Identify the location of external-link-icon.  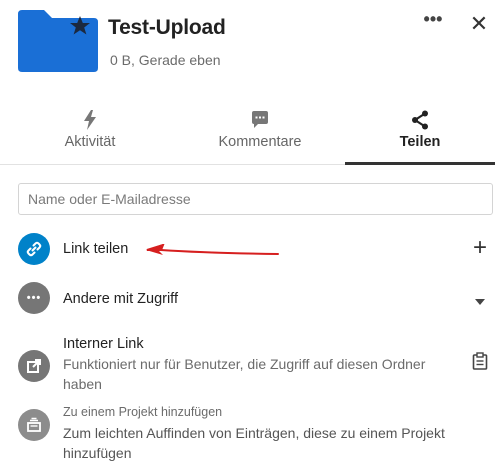
(34, 366).